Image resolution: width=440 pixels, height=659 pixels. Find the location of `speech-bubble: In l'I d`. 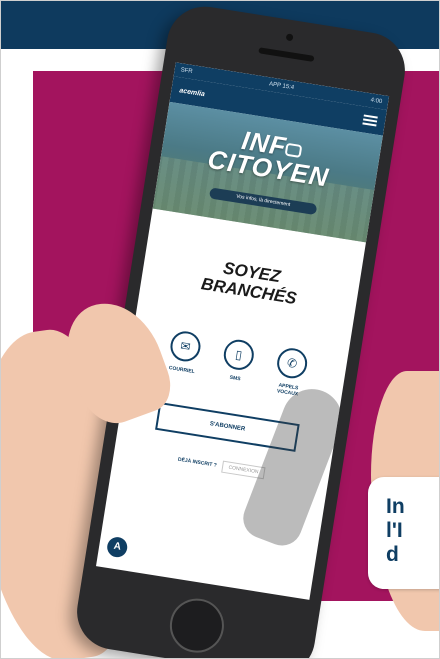

speech-bubble: In l'I d is located at coordinates (403, 533).